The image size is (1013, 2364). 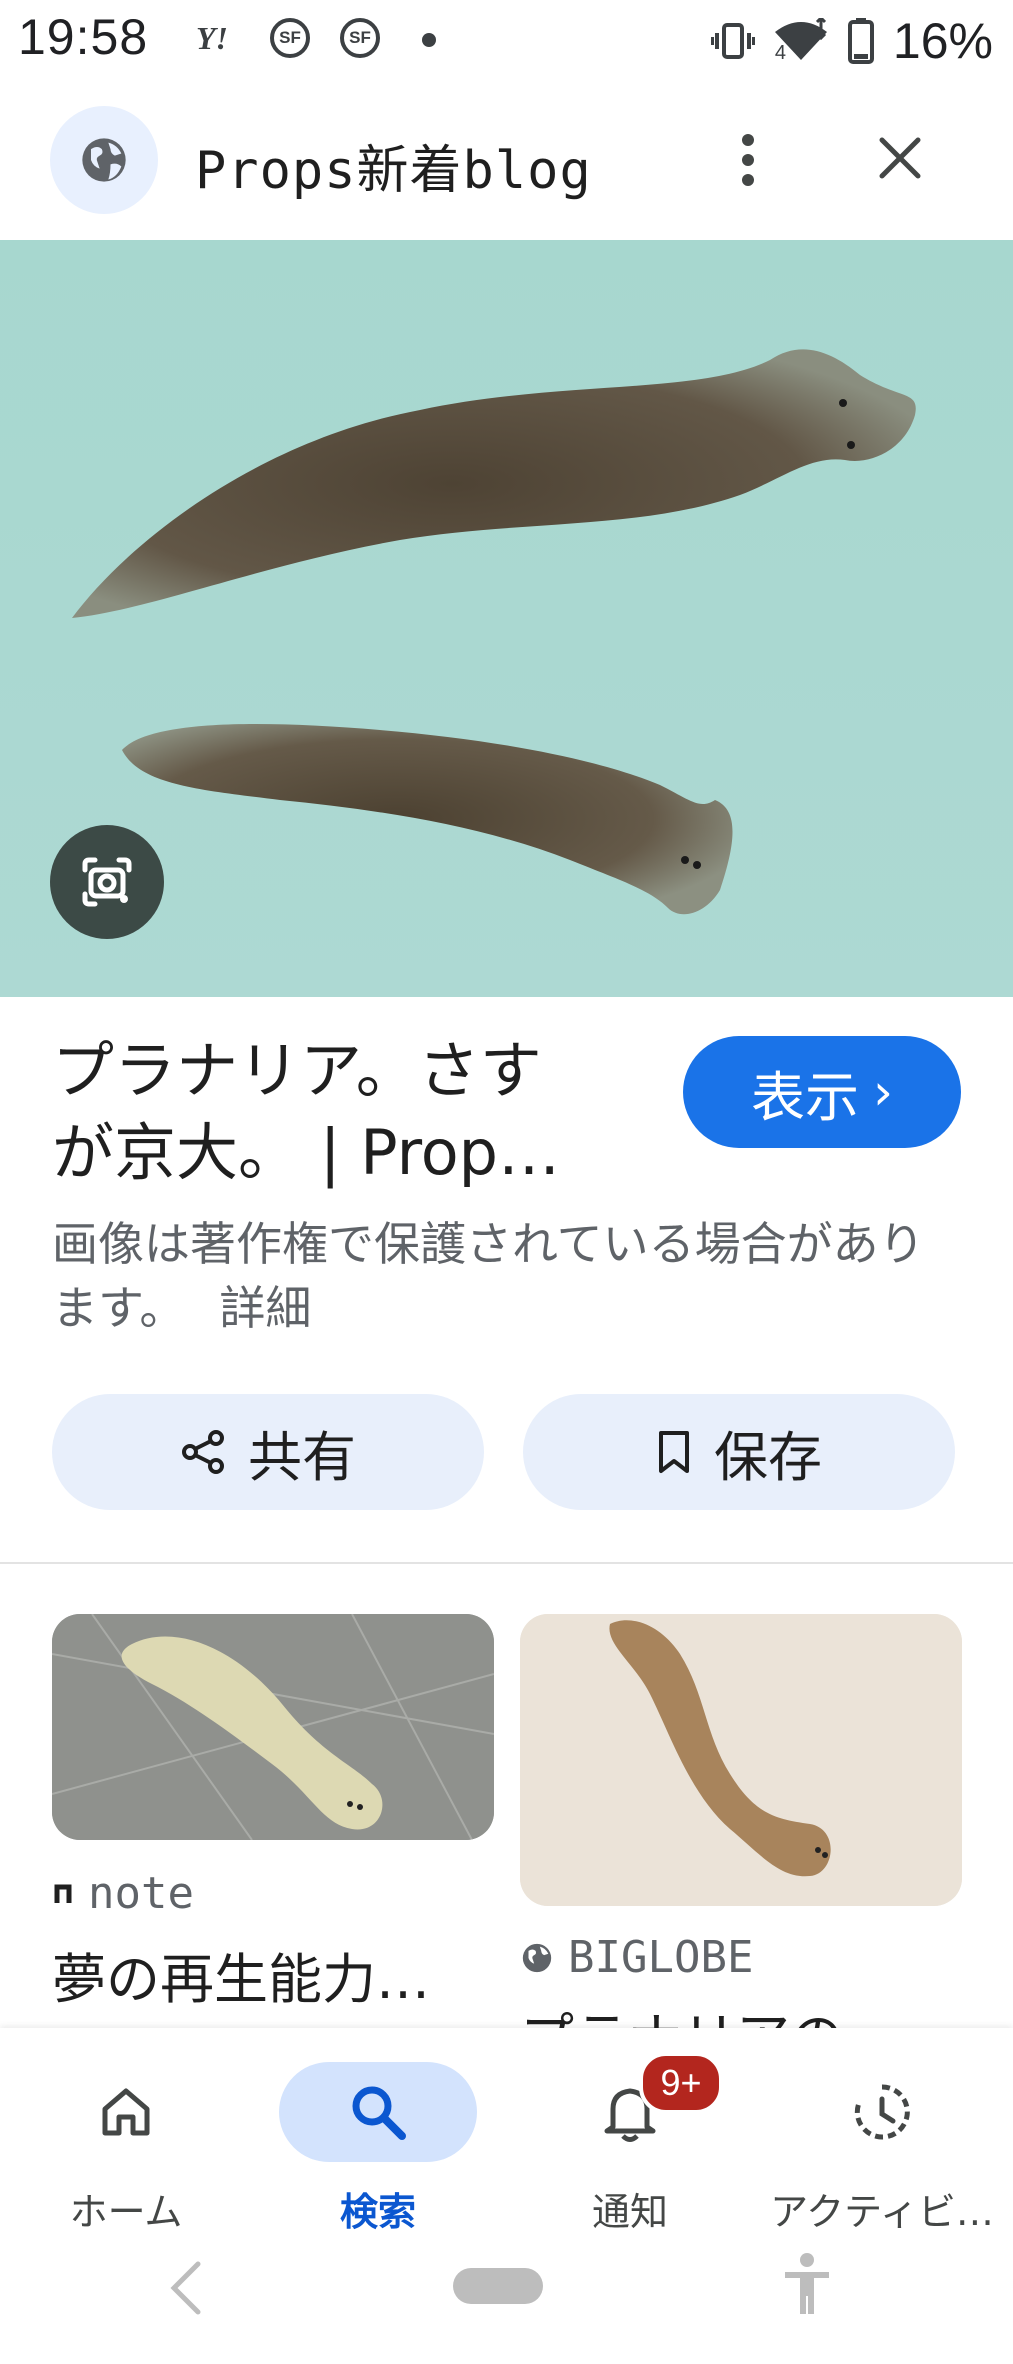 I want to click on more-vert-icon, so click(x=748, y=160).